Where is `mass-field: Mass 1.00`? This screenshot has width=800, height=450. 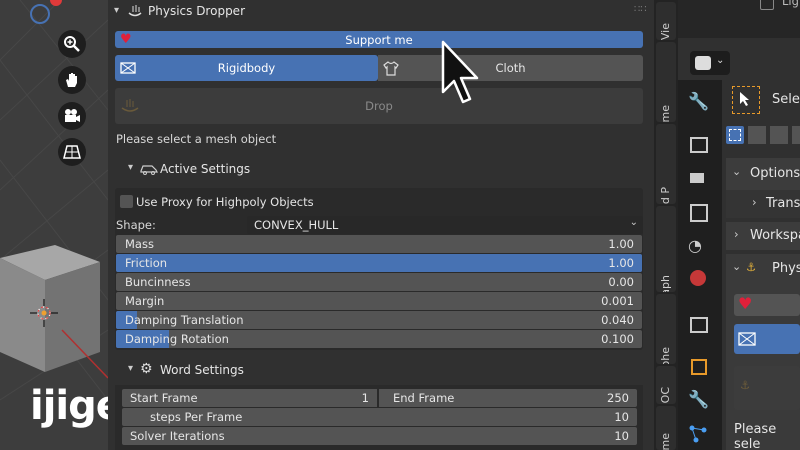 mass-field: Mass 1.00 is located at coordinates (379, 244).